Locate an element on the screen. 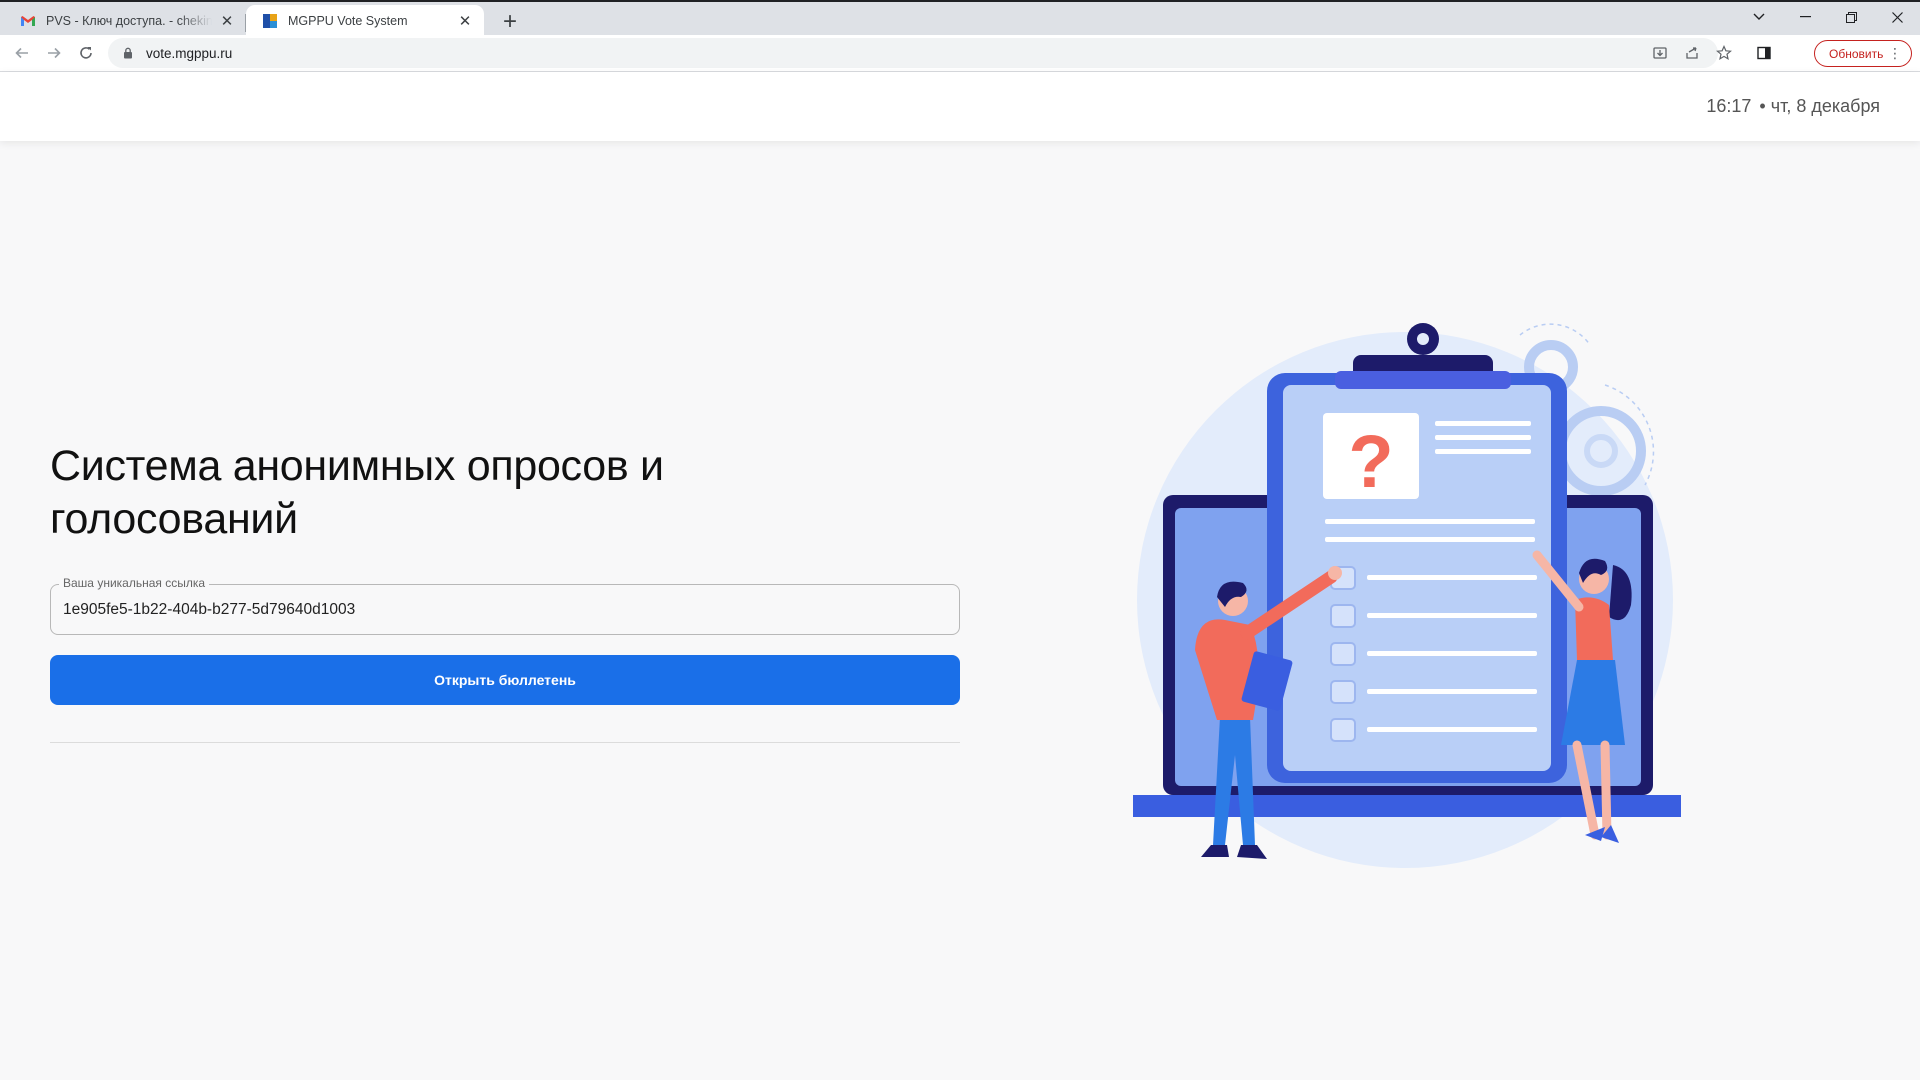  tab-search-icon is located at coordinates (1759, 17).